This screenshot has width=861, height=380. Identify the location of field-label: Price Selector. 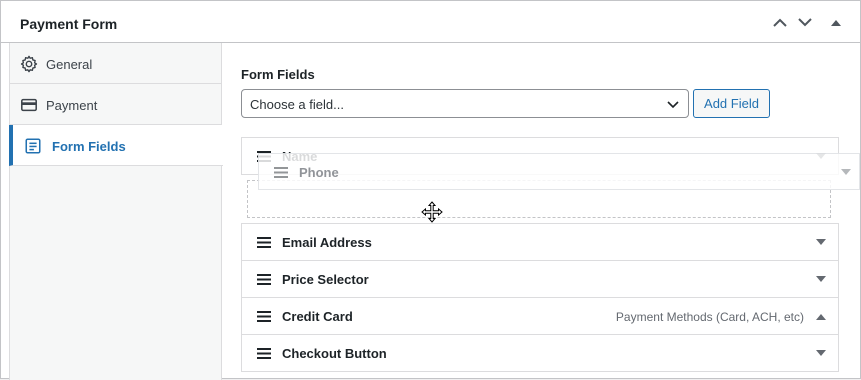
(325, 279).